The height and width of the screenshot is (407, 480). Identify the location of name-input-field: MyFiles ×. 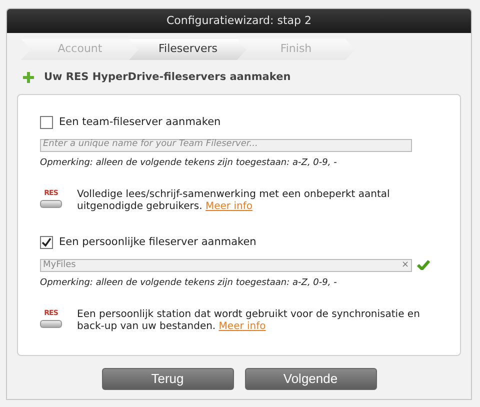
(226, 265).